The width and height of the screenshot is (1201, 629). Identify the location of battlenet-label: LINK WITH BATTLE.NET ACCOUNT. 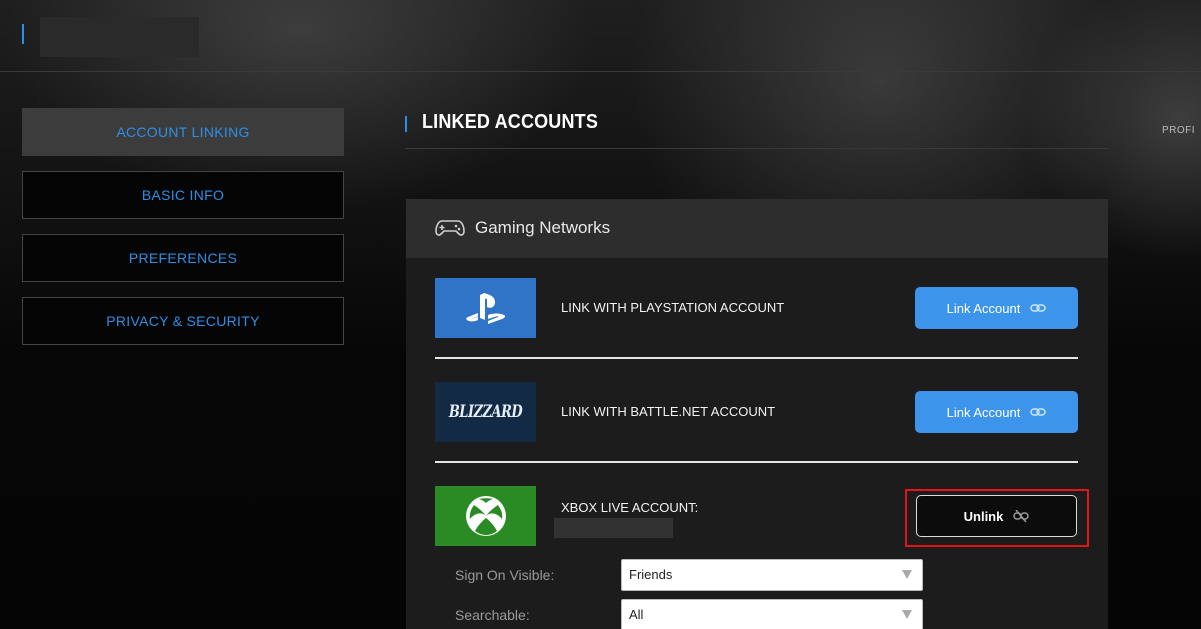
(668, 411).